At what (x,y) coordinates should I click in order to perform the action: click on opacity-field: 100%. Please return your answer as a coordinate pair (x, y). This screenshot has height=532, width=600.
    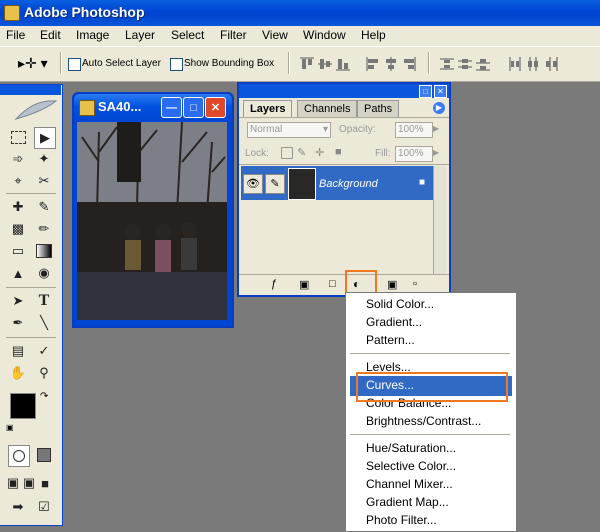
    Looking at the image, I should click on (414, 130).